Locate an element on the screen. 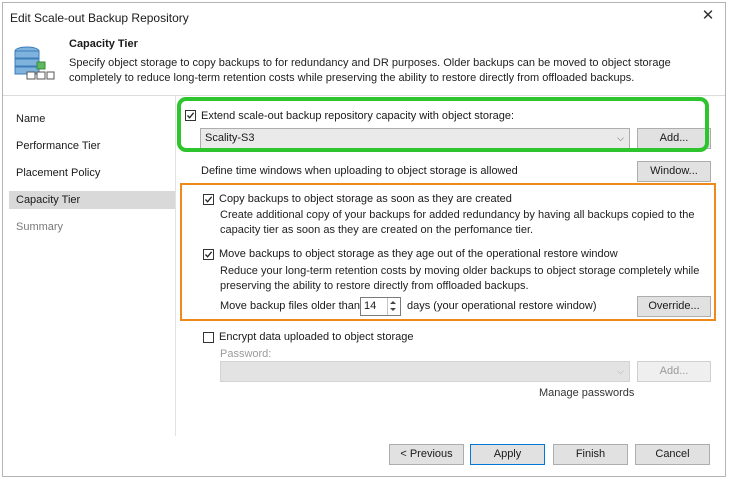  object-storage-value: Scality-S3 is located at coordinates (230, 138).